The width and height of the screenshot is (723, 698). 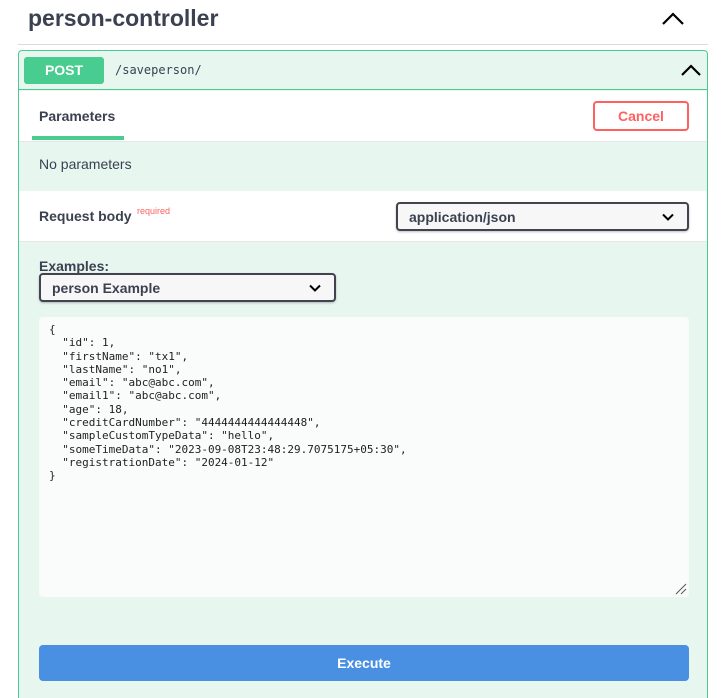 I want to click on examples-value: person Example, so click(x=106, y=288).